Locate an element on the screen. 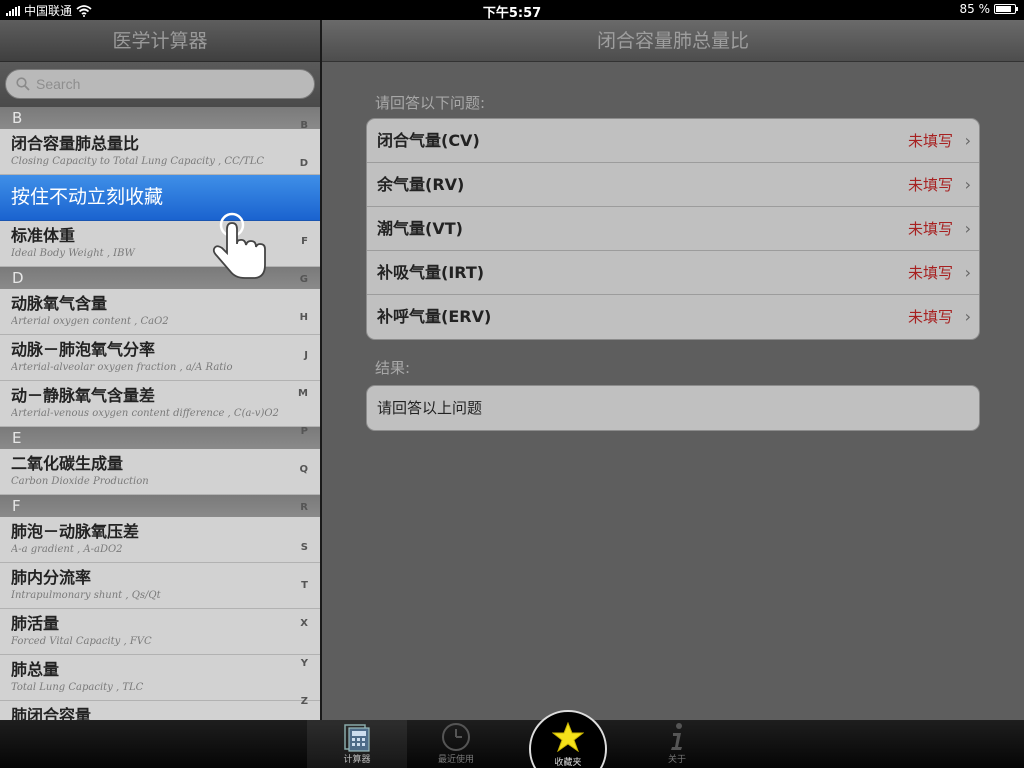  status-time: 下午5:57 is located at coordinates (512, 13).